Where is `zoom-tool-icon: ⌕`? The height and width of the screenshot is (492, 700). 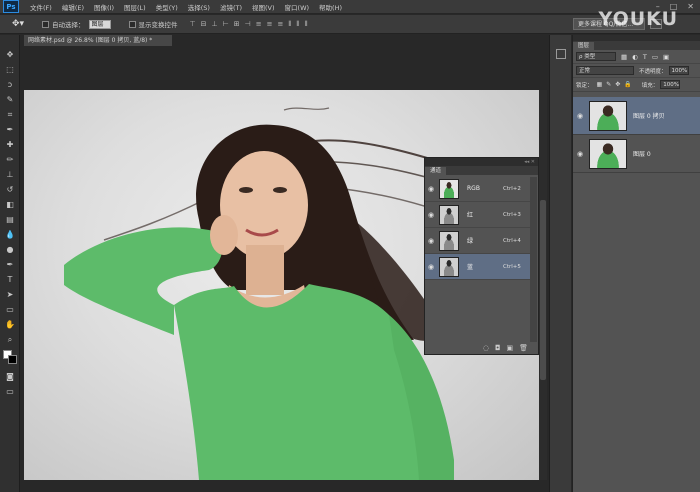 zoom-tool-icon: ⌕ is located at coordinates (10, 339).